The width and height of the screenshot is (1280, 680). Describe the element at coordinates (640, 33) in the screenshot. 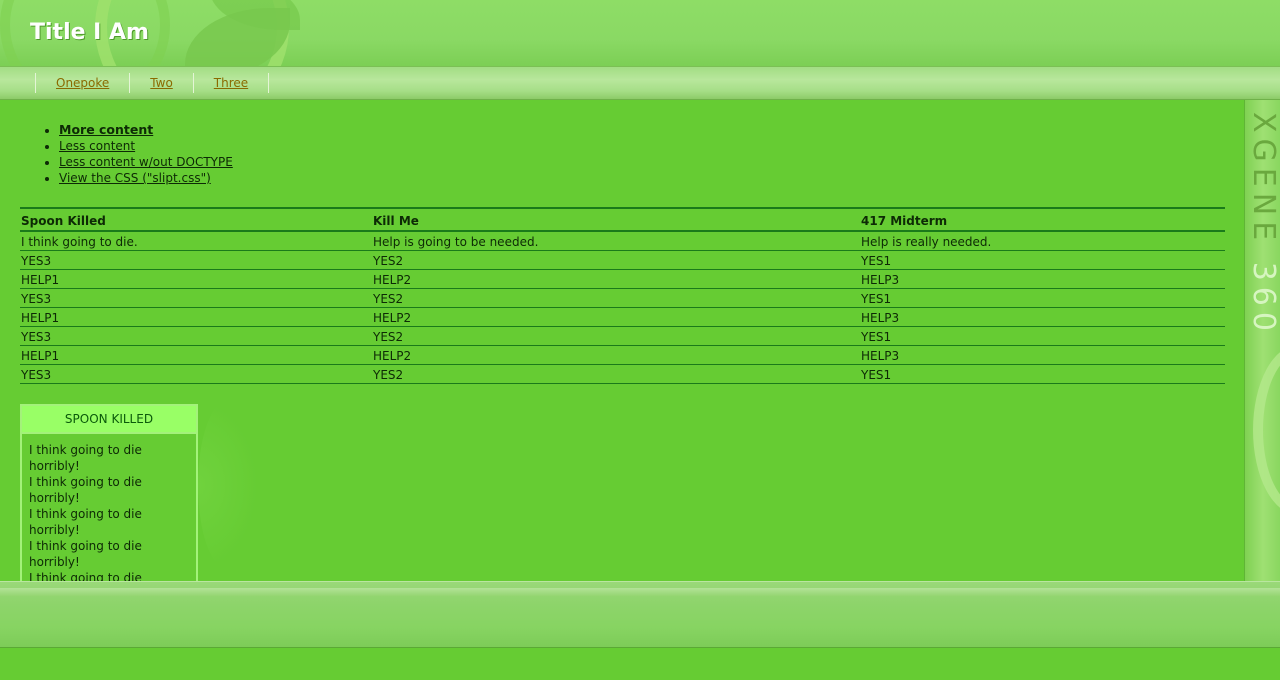

I see `header-banner: Title I Am` at that location.